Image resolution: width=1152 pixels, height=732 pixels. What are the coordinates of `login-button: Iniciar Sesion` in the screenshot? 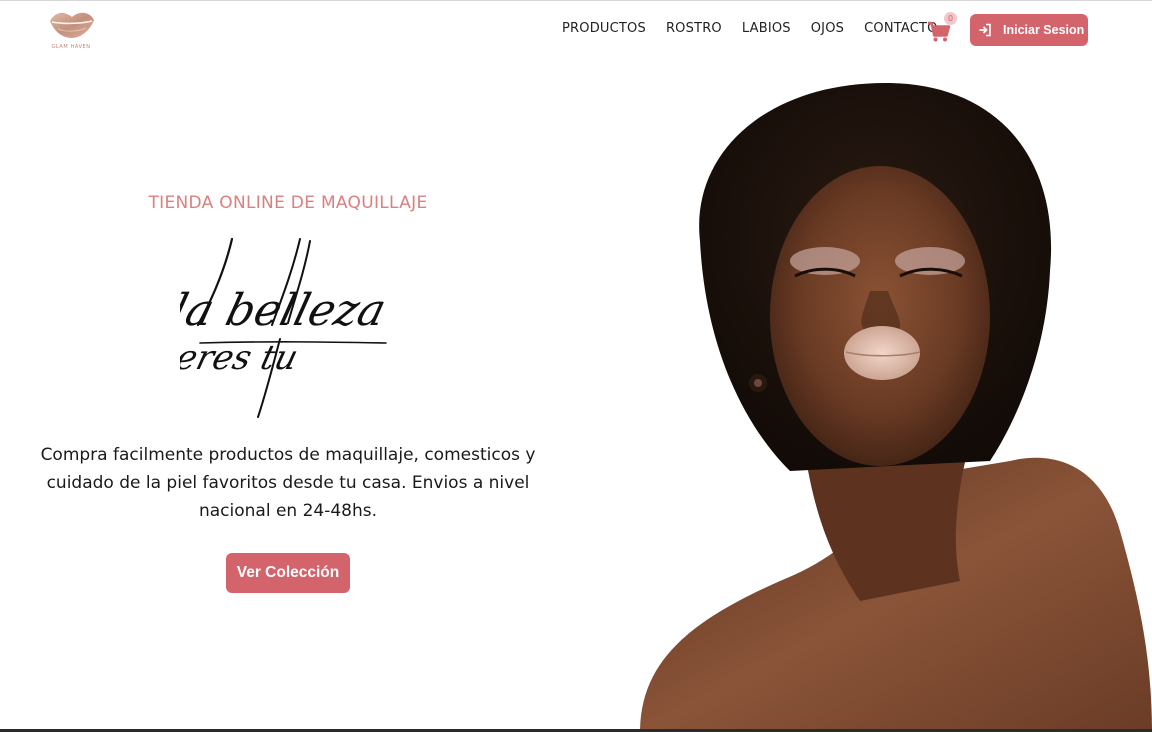 It's located at (1029, 30).